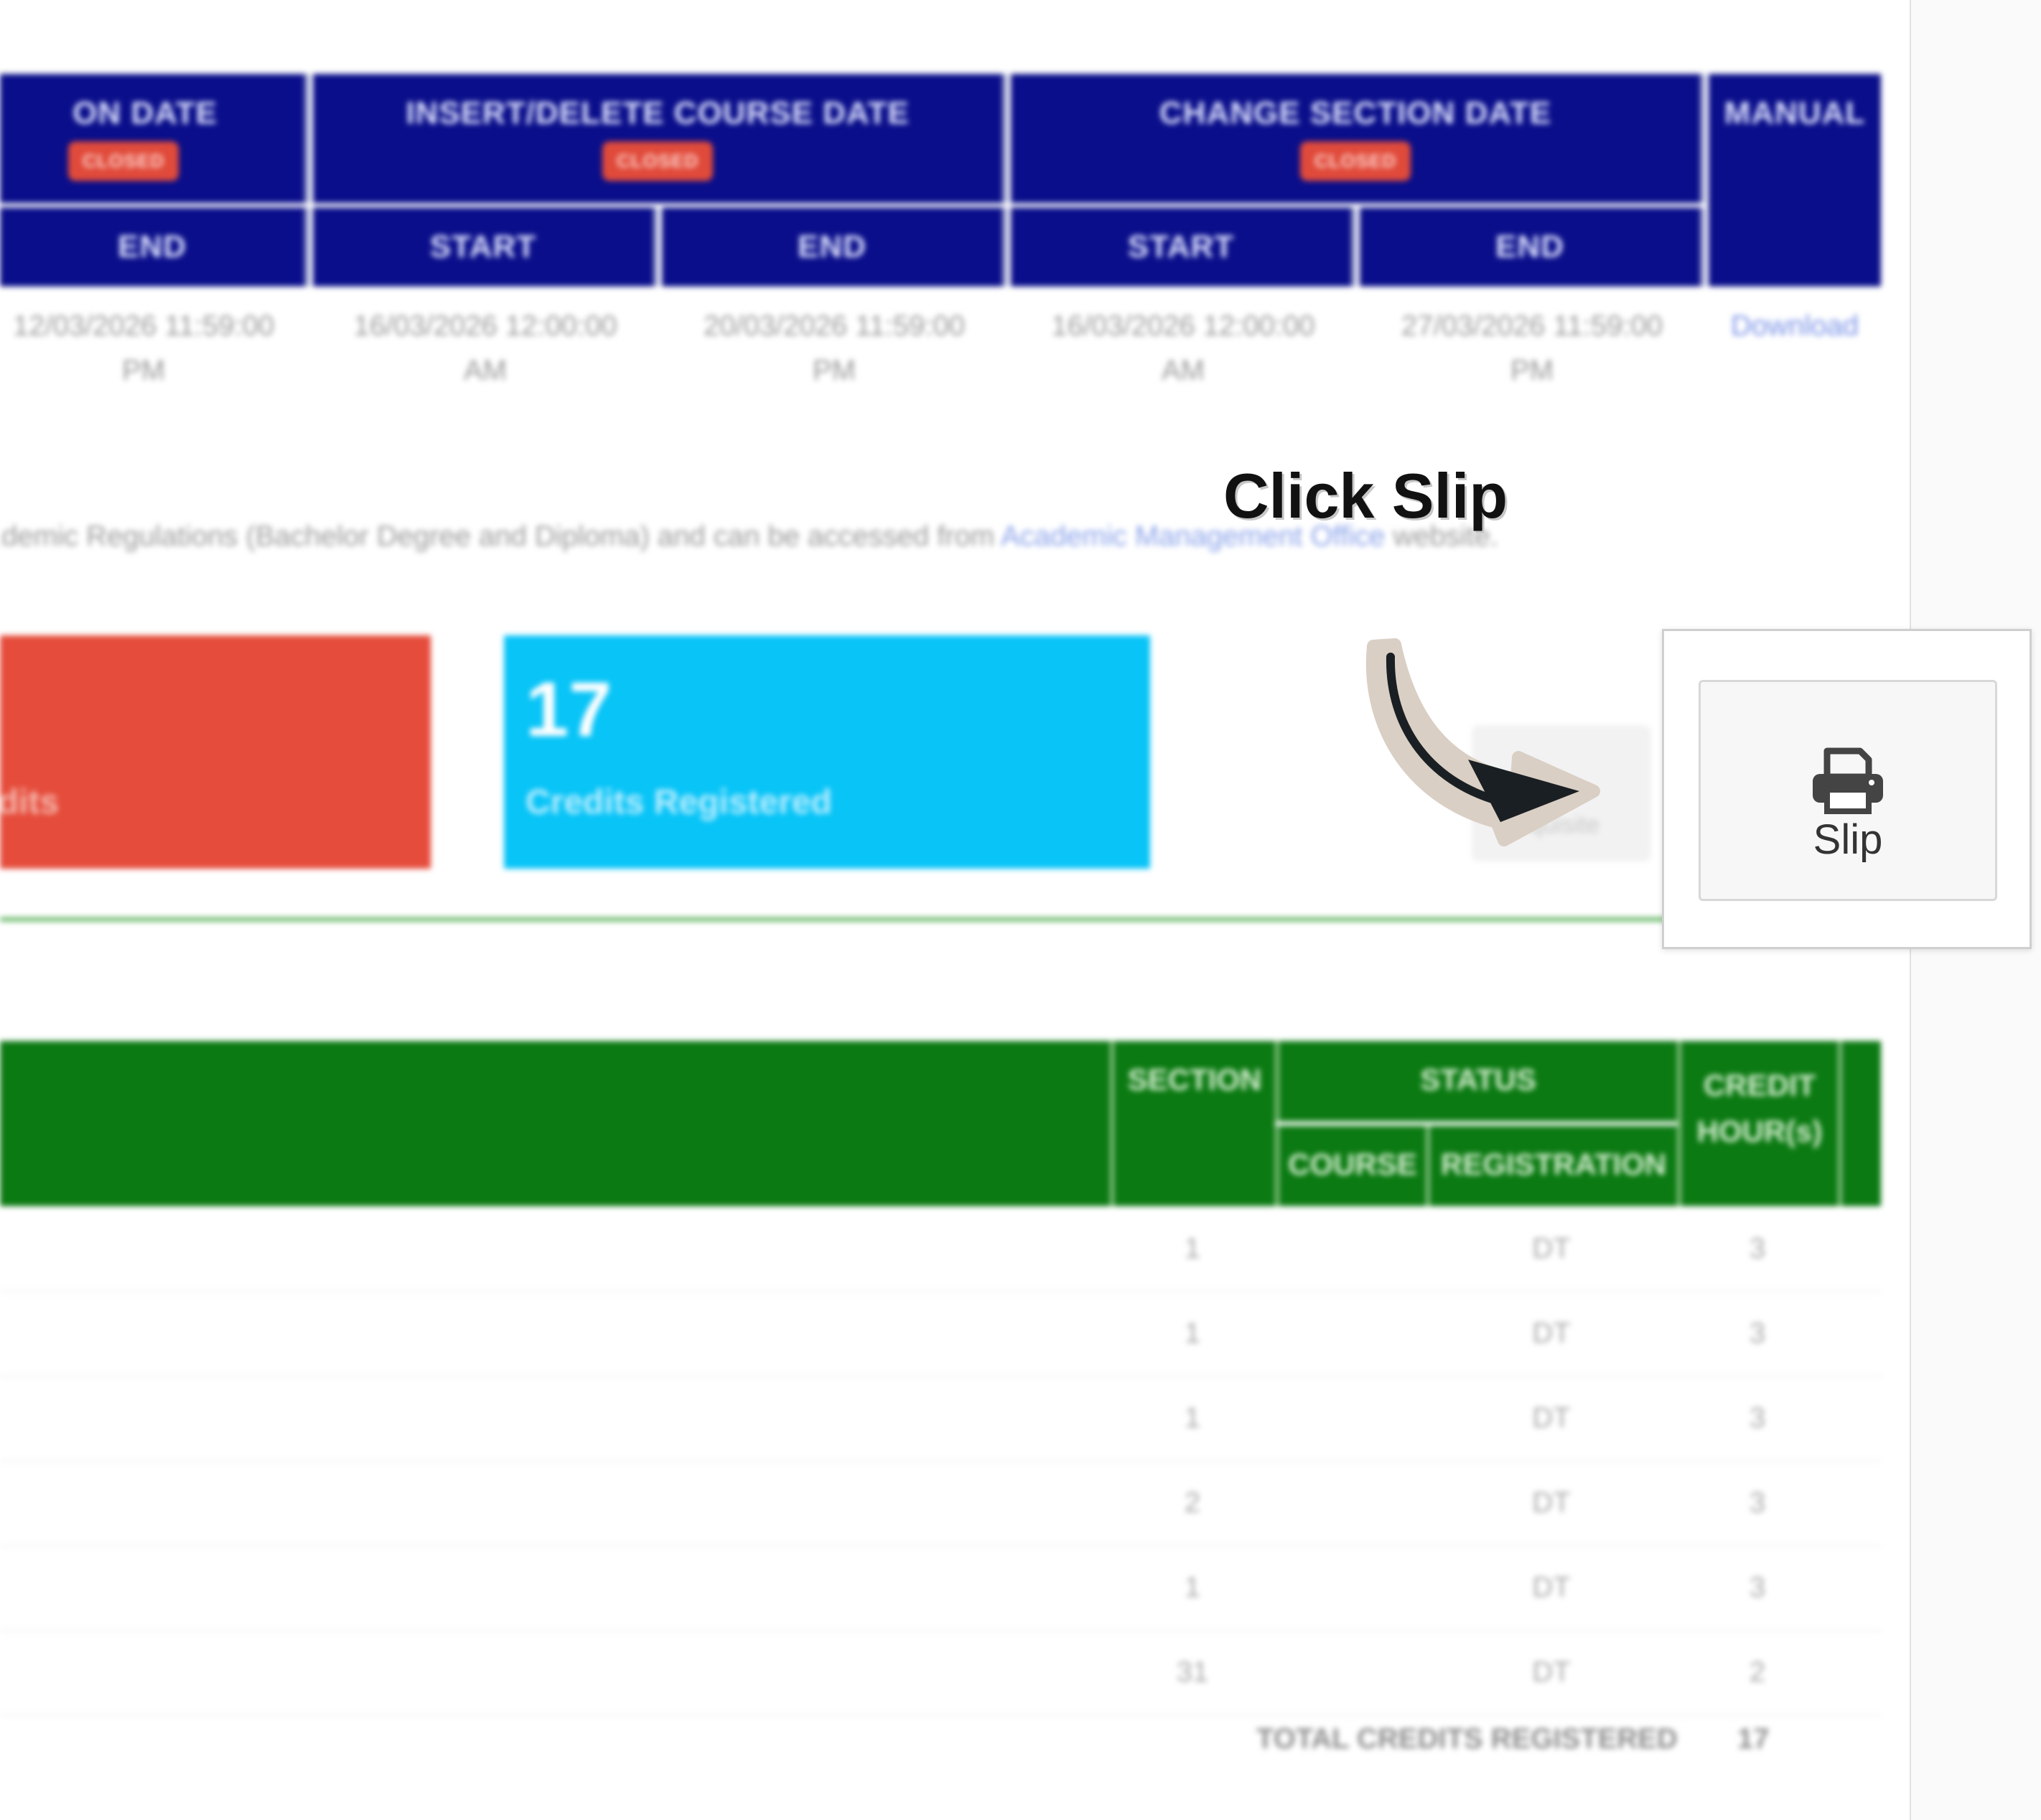 The image size is (2041, 1820). I want to click on curved-arrow-icon, so click(1482, 742).